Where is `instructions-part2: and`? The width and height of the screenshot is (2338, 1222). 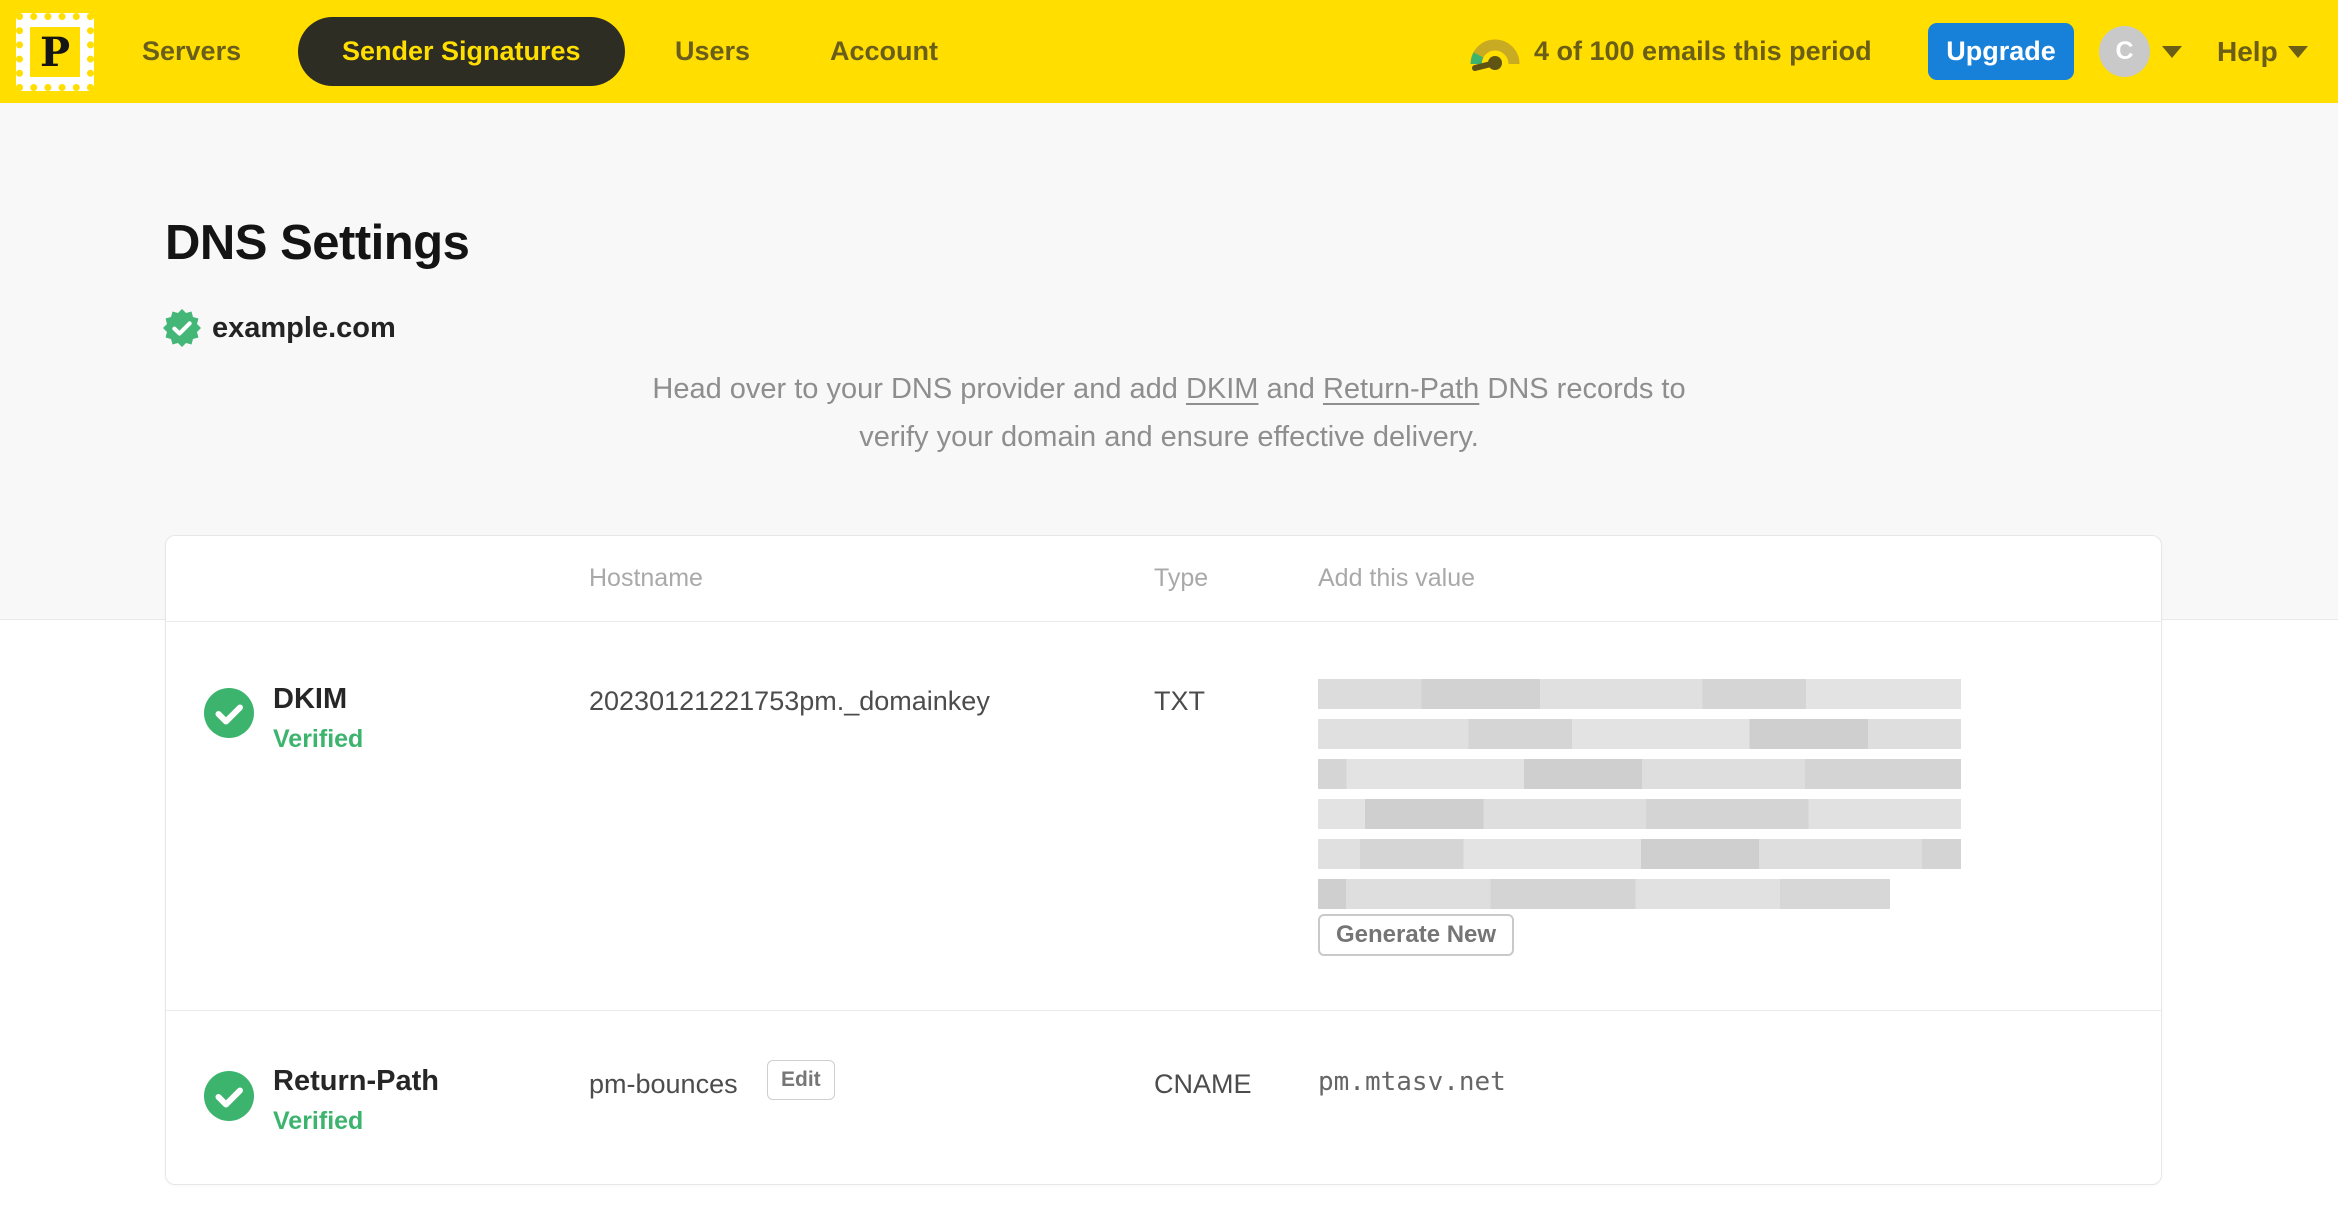
instructions-part2: and is located at coordinates (1290, 389).